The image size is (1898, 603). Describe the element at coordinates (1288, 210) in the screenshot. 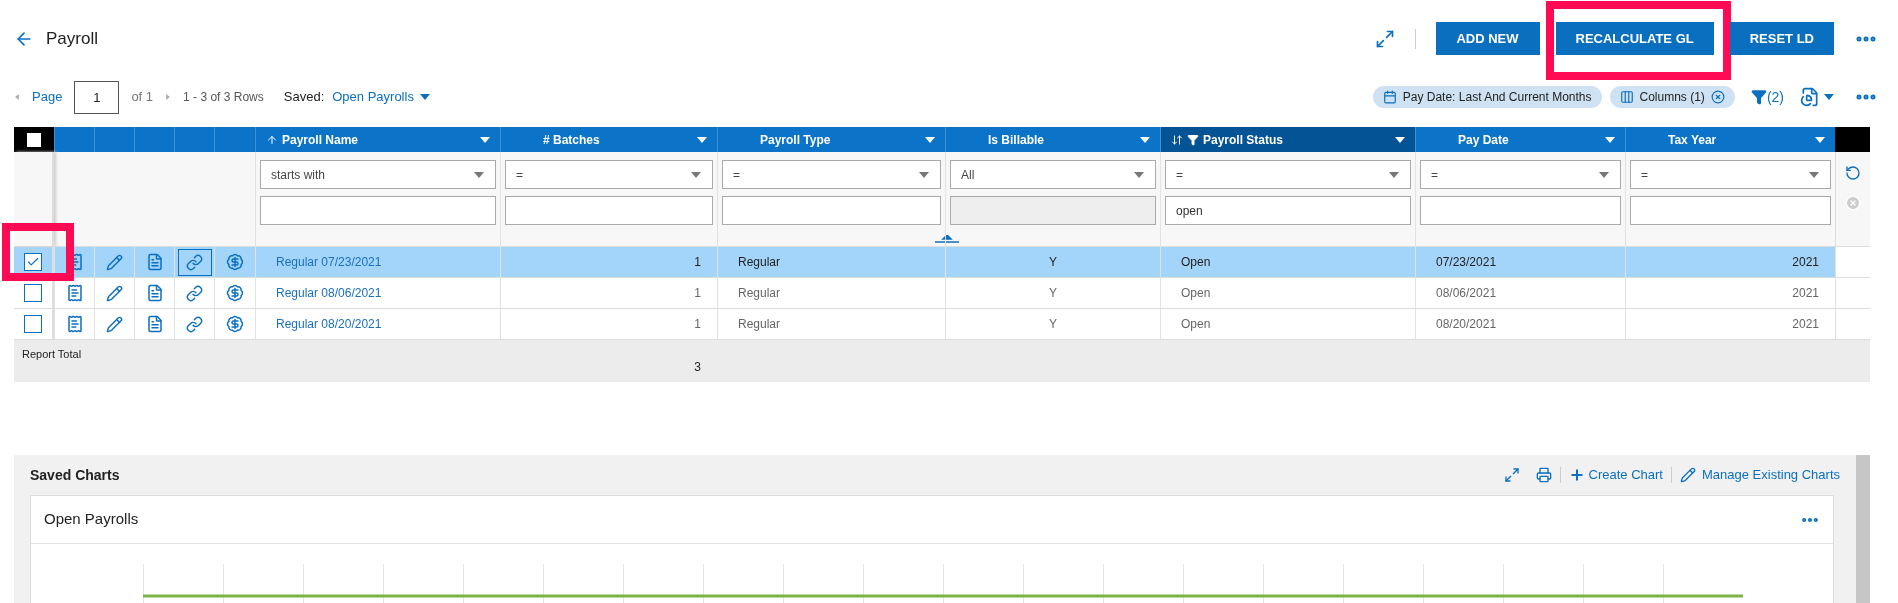

I see `filter-input: open` at that location.